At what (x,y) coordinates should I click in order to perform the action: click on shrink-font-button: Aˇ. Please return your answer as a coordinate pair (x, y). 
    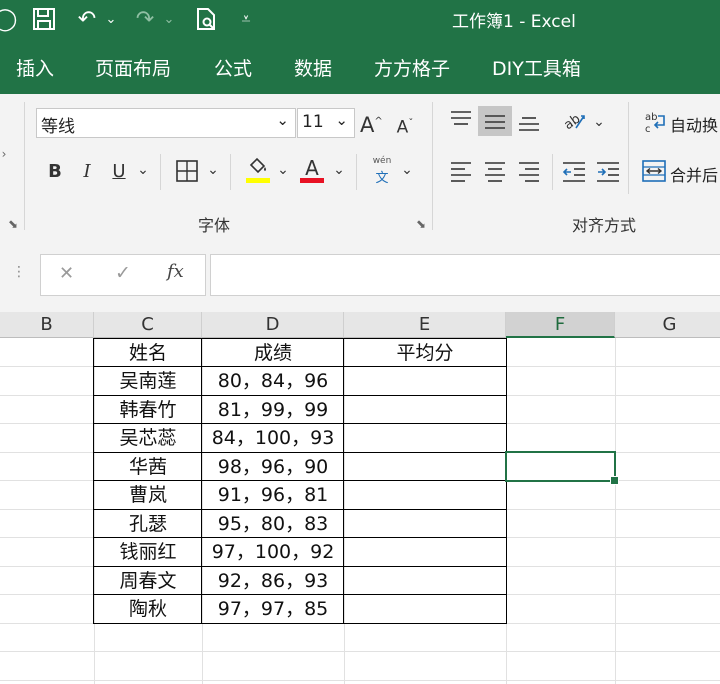
    Looking at the image, I should click on (405, 126).